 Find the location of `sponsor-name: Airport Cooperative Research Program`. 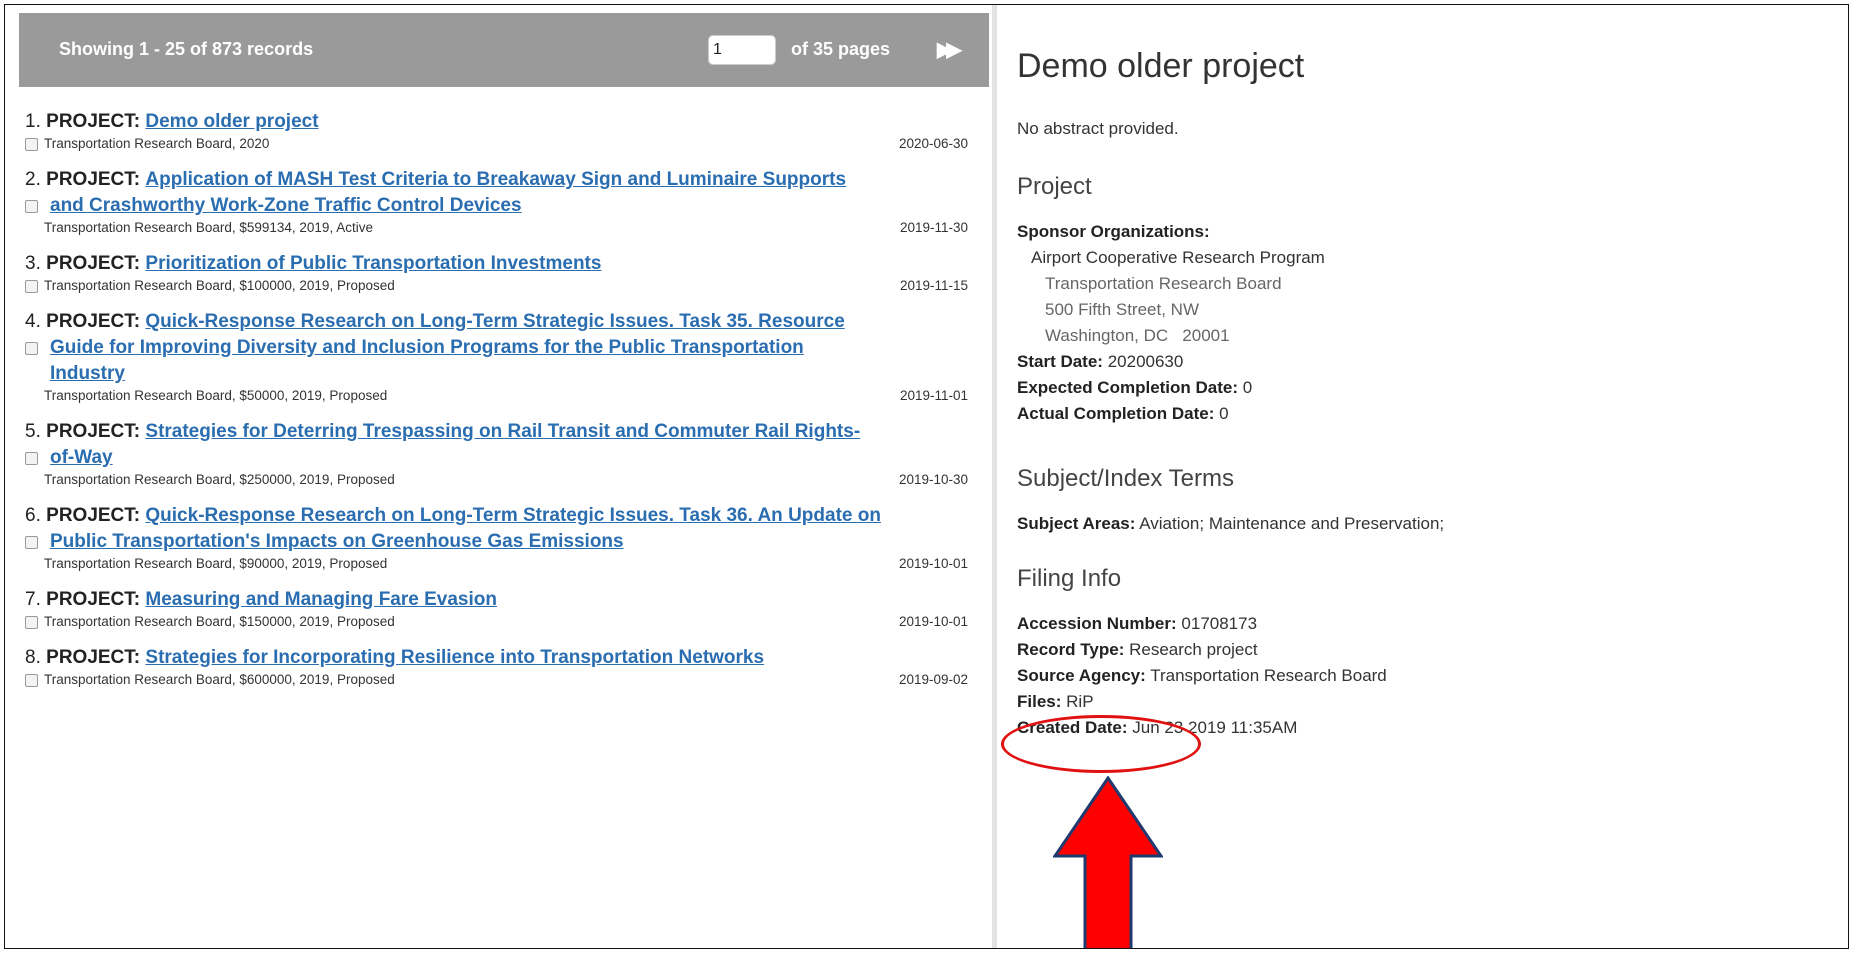

sponsor-name: Airport Cooperative Research Program is located at coordinates (1178, 257).